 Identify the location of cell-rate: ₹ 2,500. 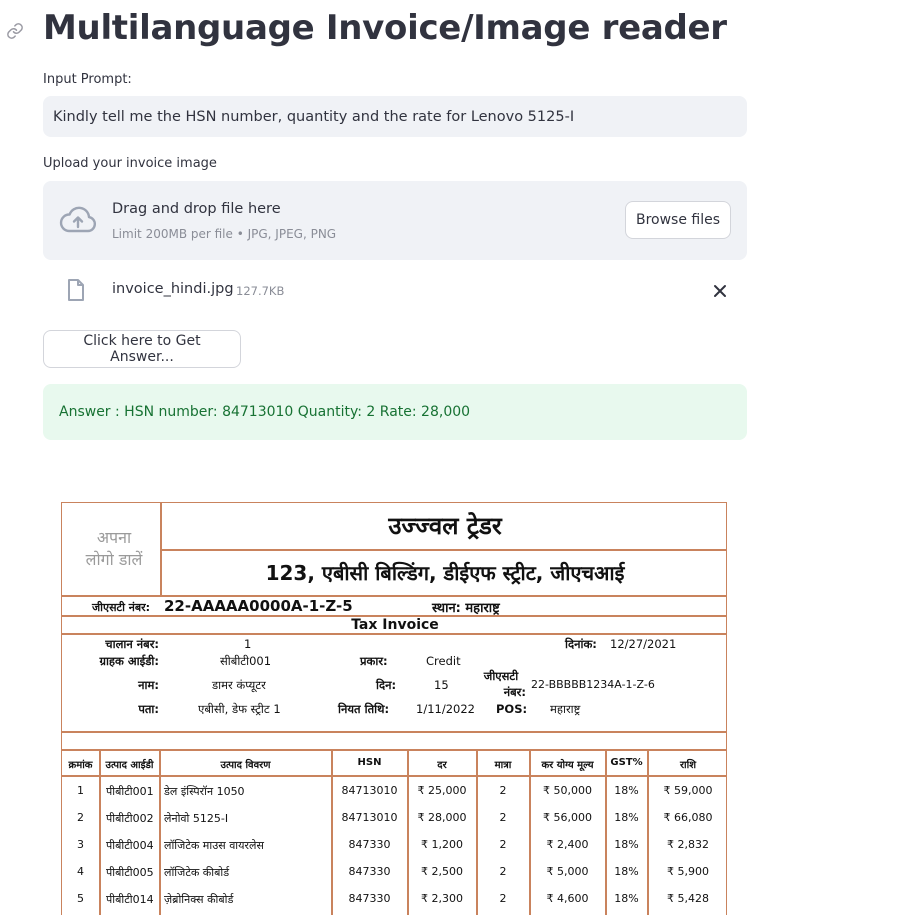
(442, 871).